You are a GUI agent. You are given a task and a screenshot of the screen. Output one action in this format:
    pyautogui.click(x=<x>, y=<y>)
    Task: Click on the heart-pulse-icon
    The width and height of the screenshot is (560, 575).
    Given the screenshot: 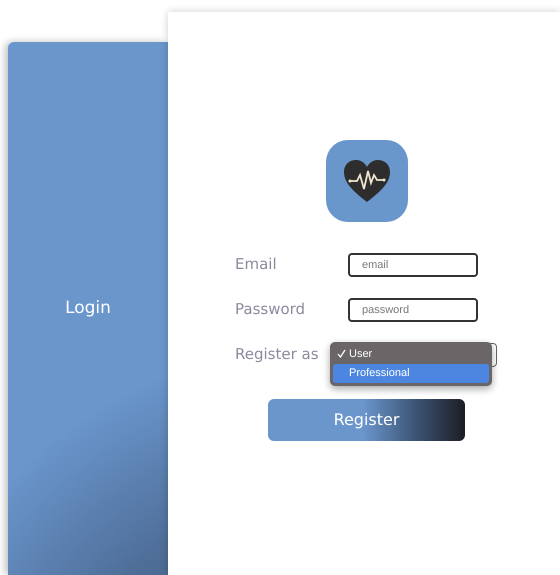 What is the action you would take?
    pyautogui.click(x=367, y=181)
    